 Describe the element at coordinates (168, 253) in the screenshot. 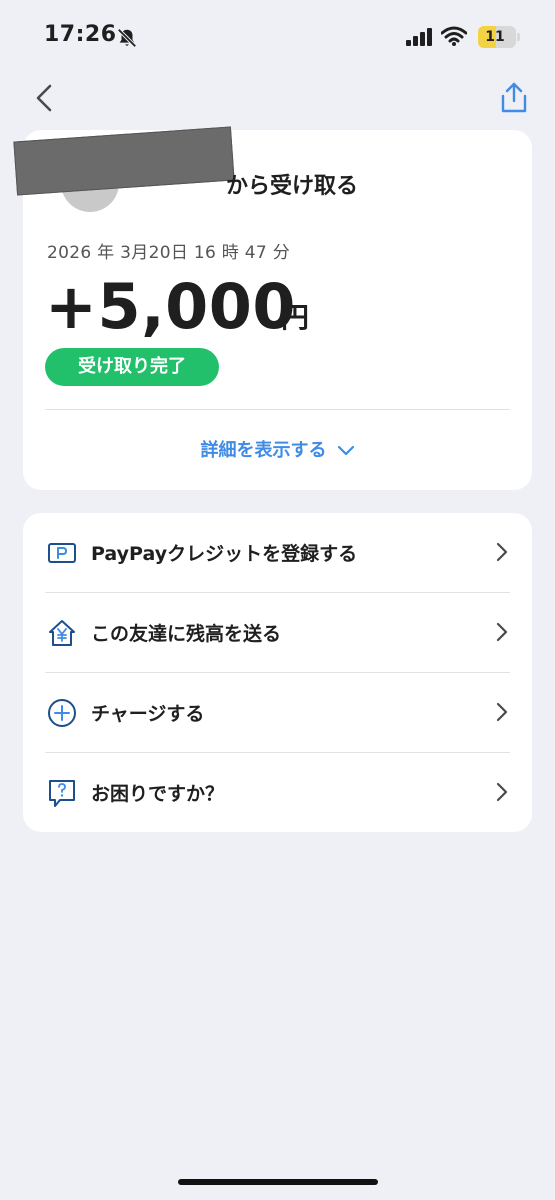

I see `transaction-datetime: 2026 年 3月20日 16 時 47 分` at that location.